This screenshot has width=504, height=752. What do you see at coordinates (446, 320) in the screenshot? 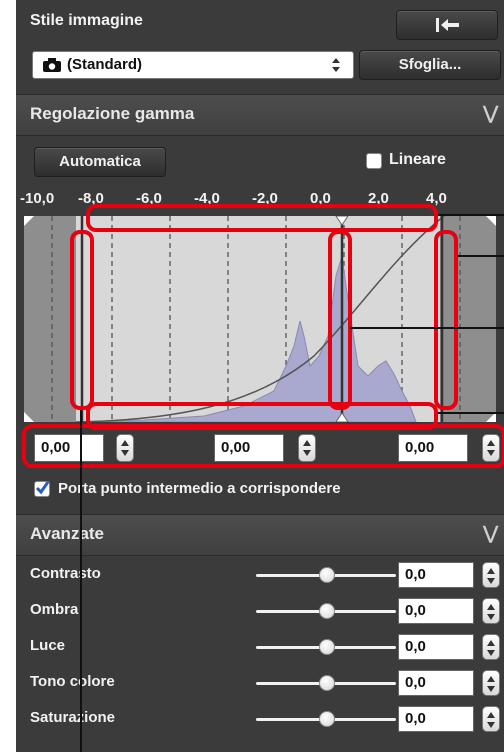
I see `annotation-white-point` at bounding box center [446, 320].